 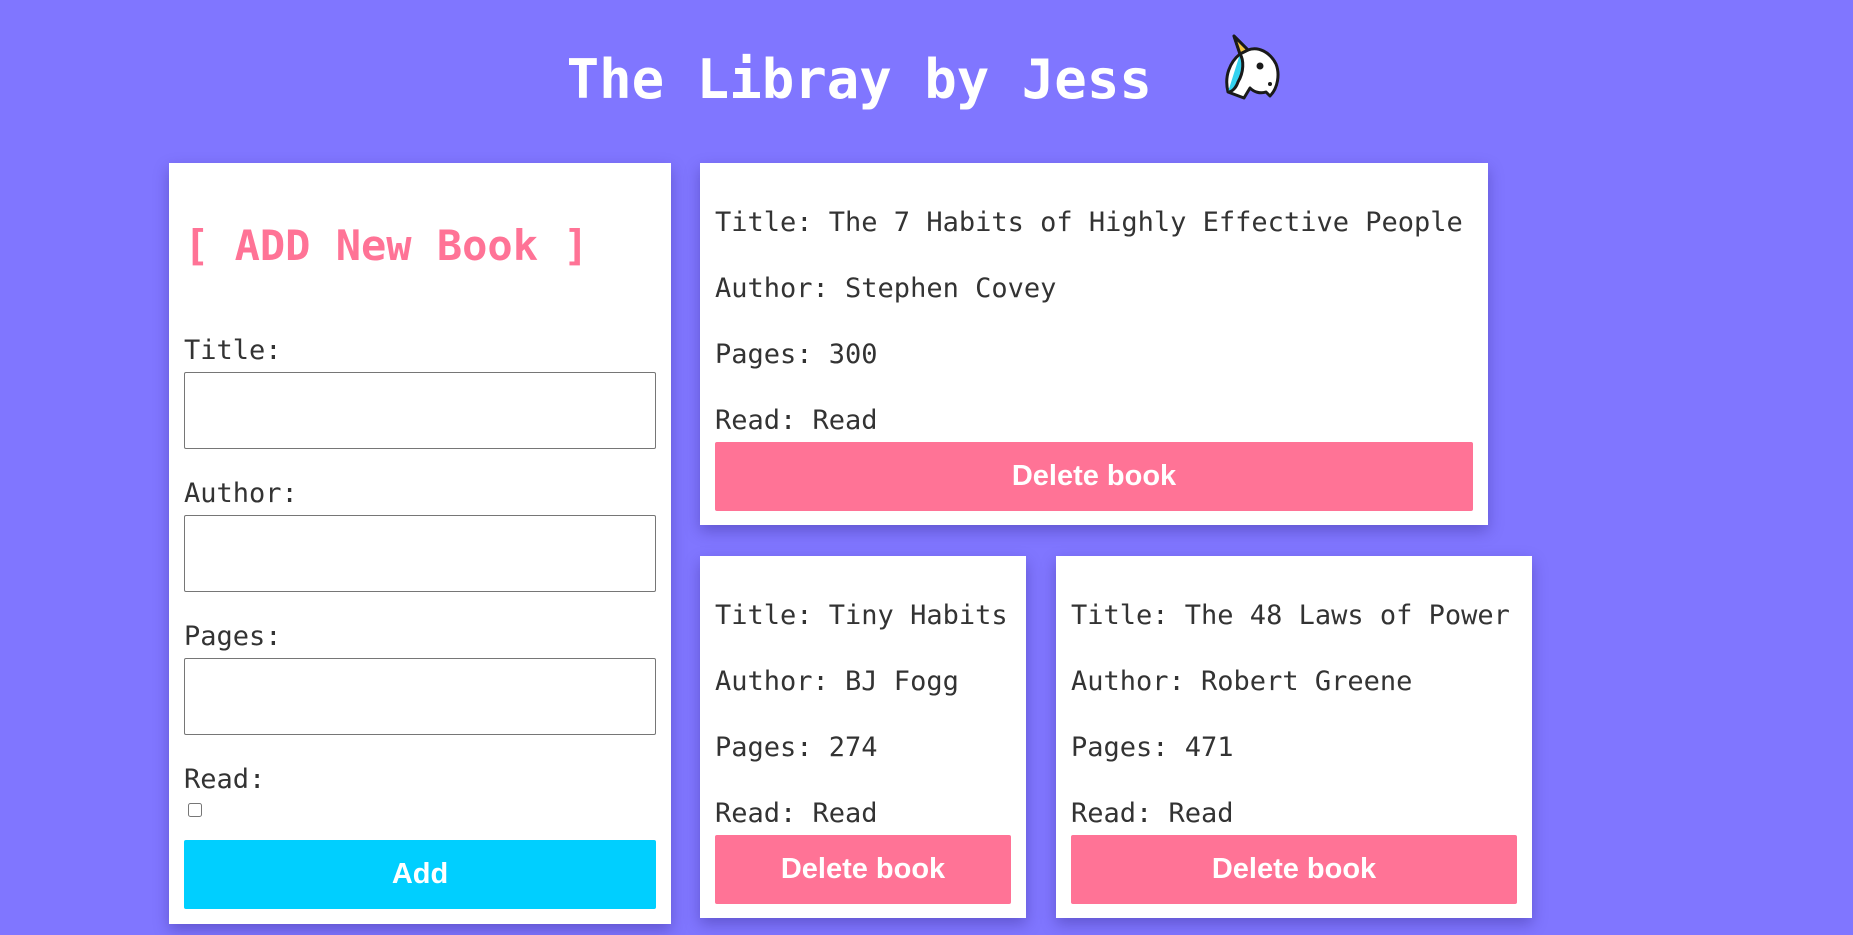 I want to click on read-label: Read:, so click(x=225, y=779).